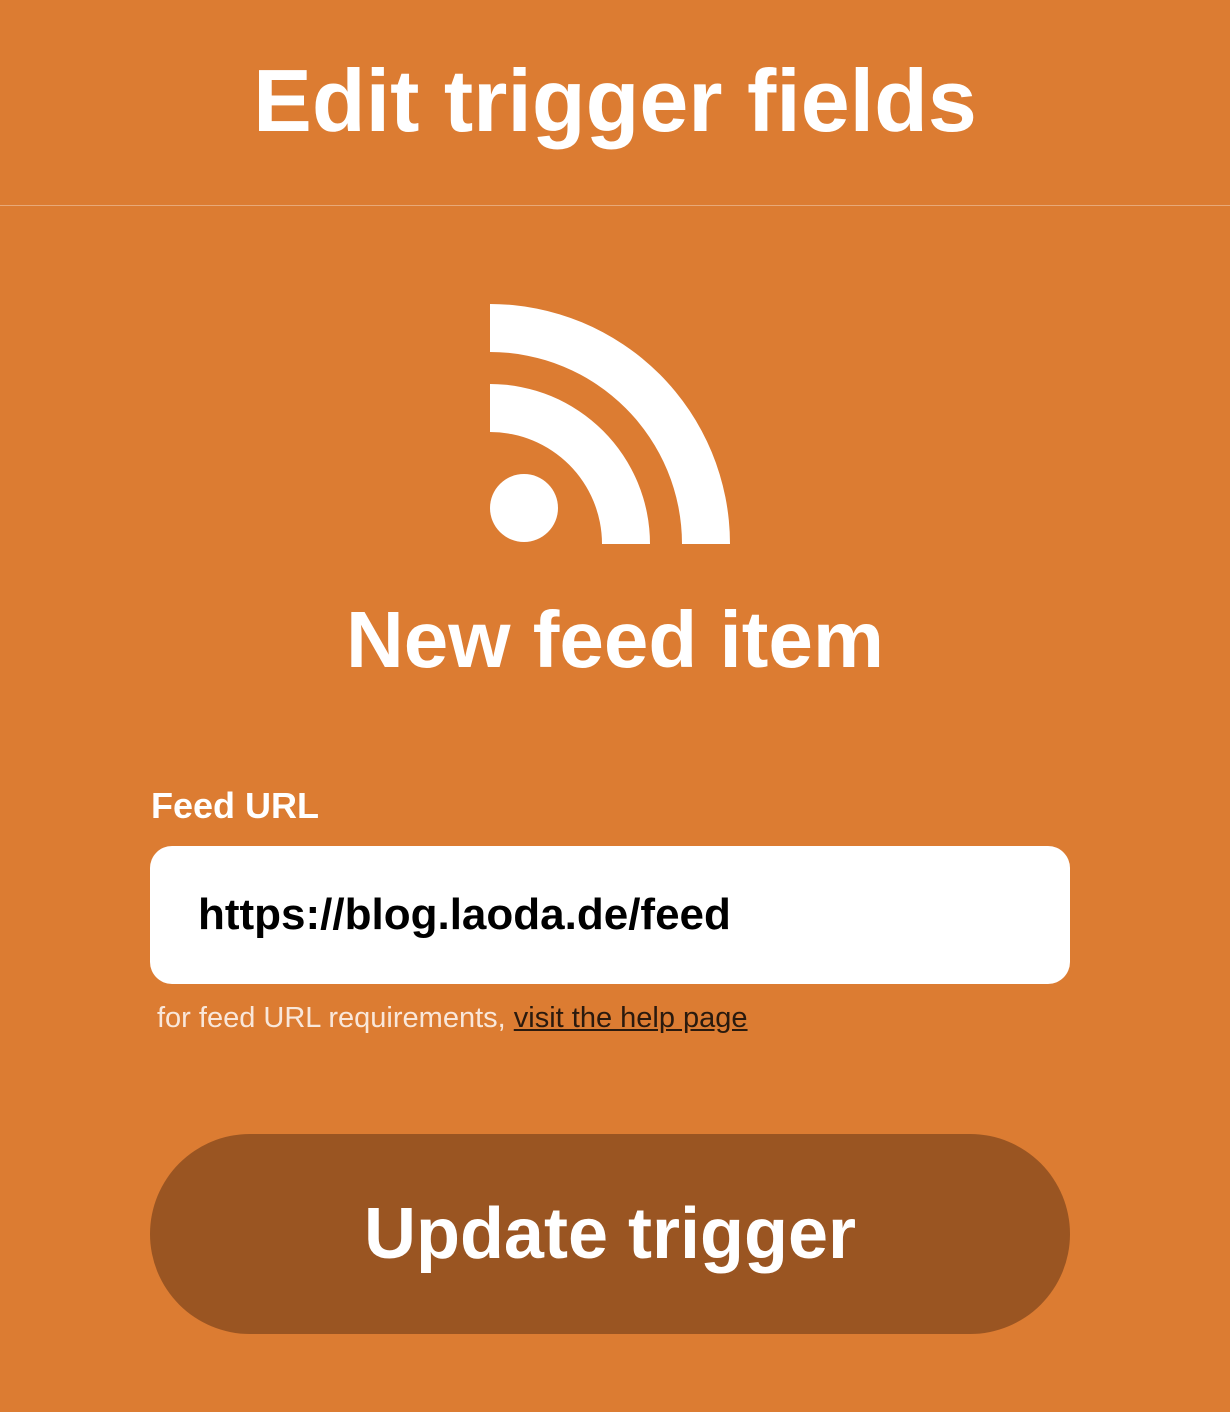 The height and width of the screenshot is (1412, 1230). Describe the element at coordinates (615, 639) in the screenshot. I see `trigger-name: New feed item` at that location.